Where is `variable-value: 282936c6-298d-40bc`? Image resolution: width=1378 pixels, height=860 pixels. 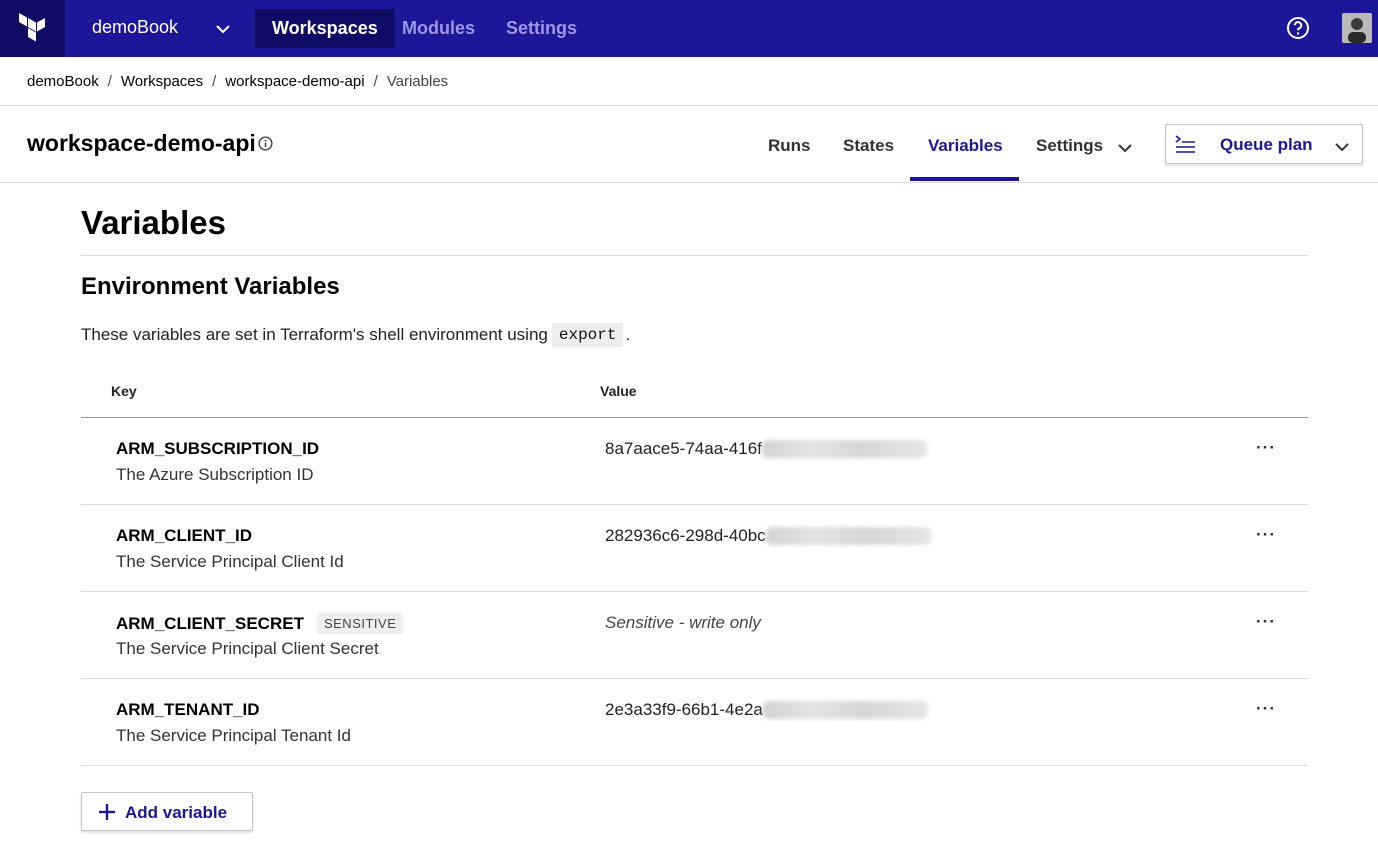
variable-value: 282936c6-298d-40bc is located at coordinates (768, 536).